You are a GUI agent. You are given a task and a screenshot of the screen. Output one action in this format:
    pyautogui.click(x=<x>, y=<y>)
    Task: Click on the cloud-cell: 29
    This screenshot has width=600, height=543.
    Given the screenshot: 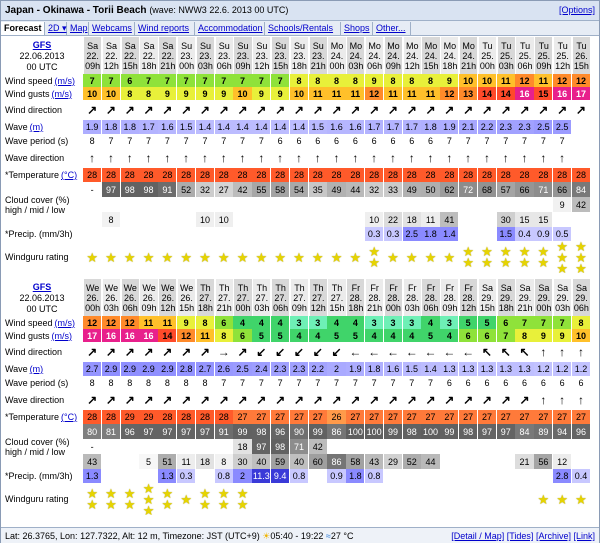 What is the action you would take?
    pyautogui.click(x=393, y=461)
    